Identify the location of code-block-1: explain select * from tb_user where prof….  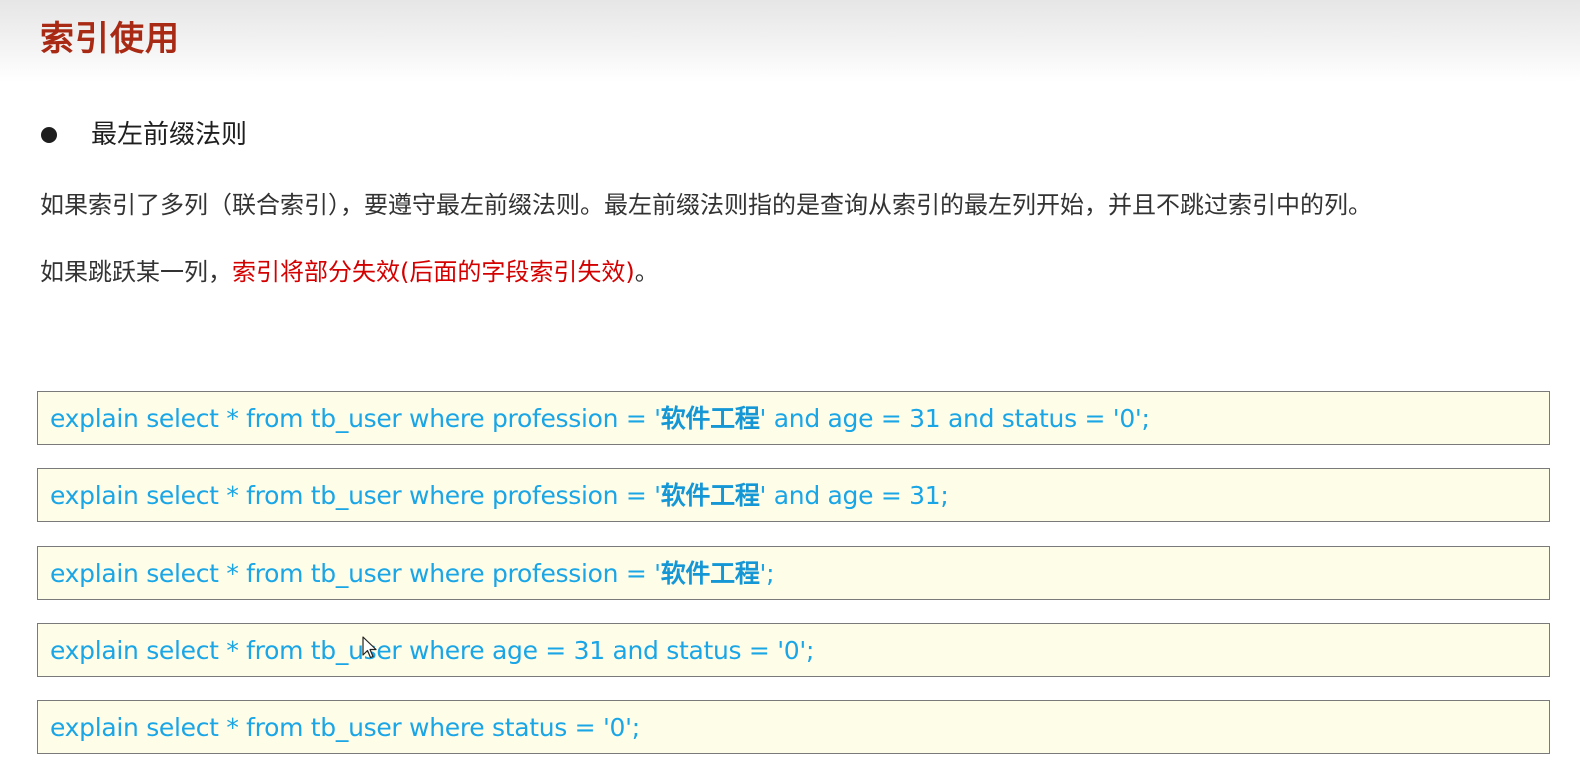
(793, 418).